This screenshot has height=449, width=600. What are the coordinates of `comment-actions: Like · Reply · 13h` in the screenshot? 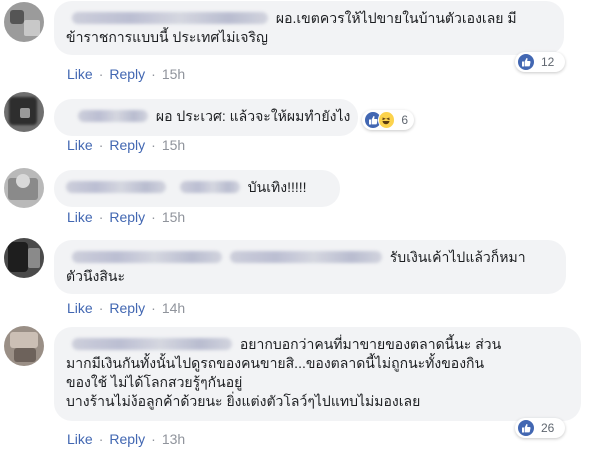 It's located at (126, 439).